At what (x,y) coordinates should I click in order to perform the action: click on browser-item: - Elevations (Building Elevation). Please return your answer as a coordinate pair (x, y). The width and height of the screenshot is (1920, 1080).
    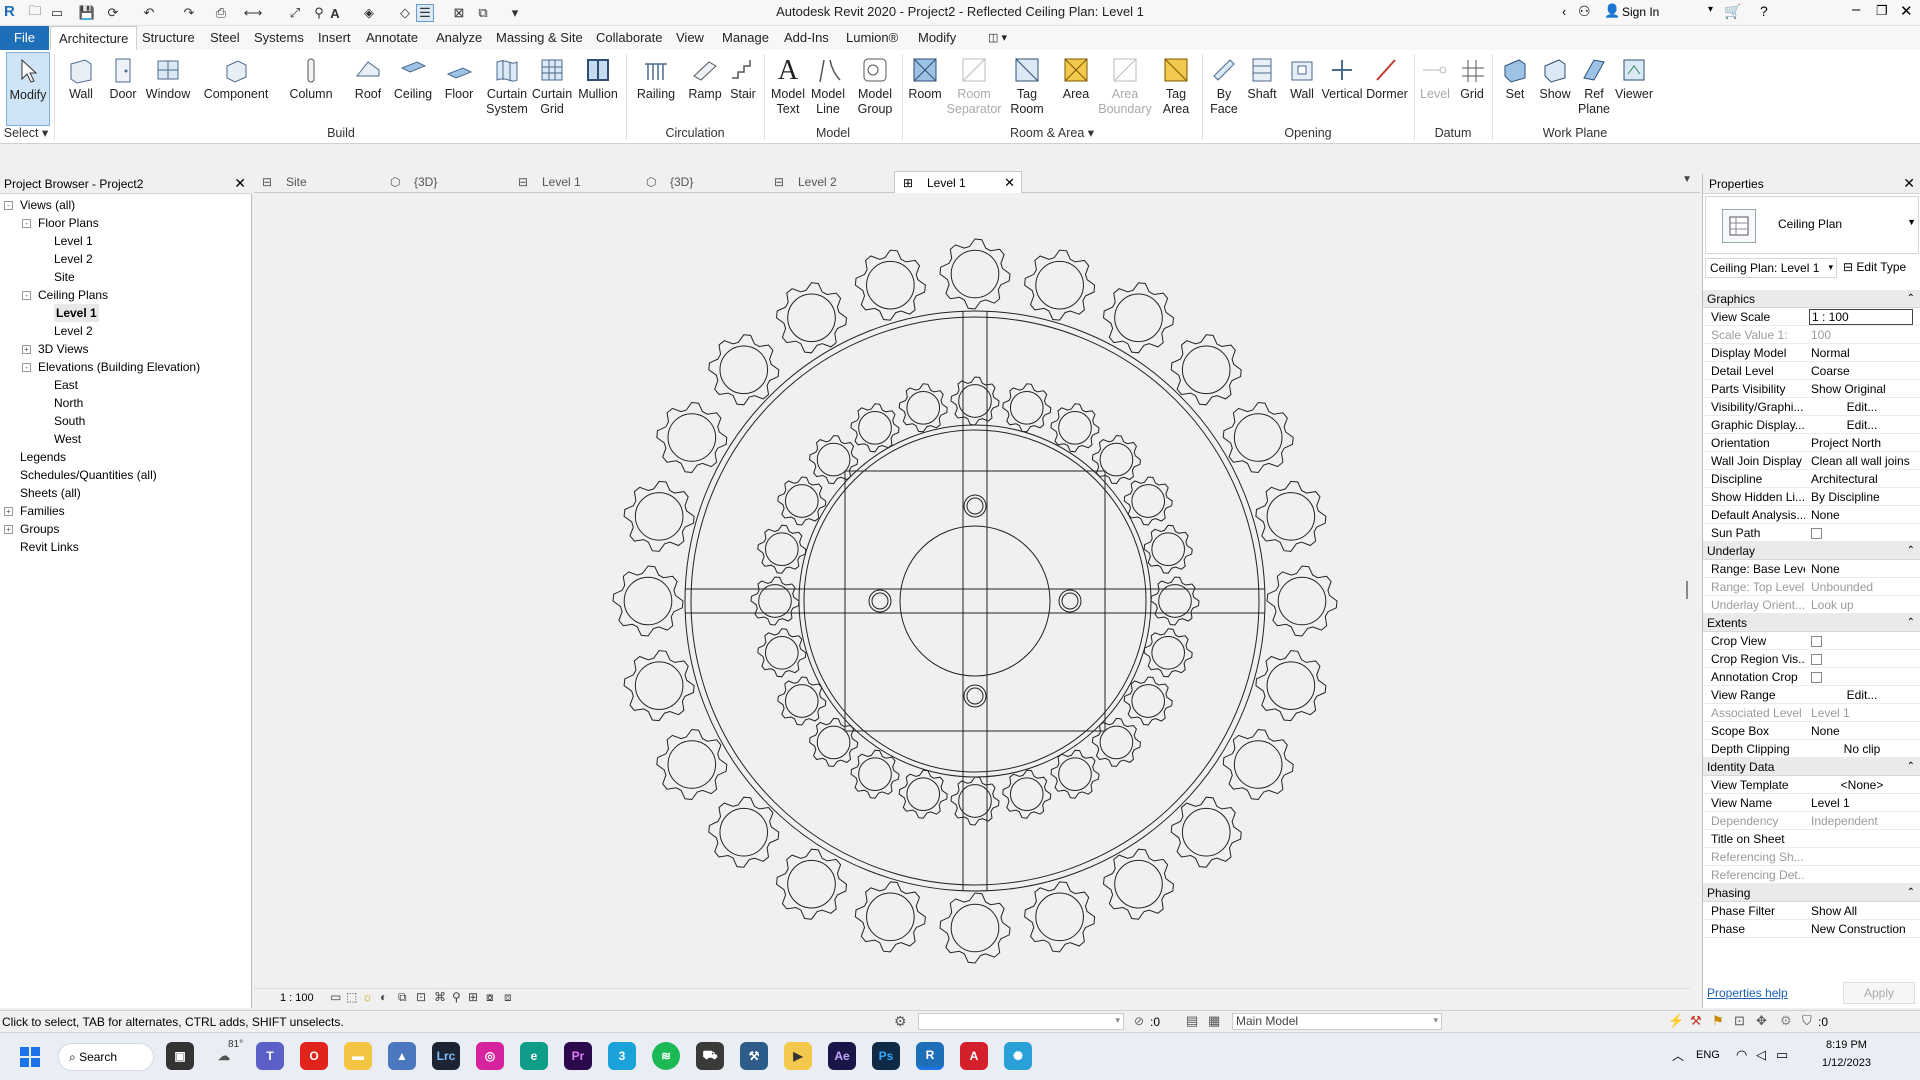
    Looking at the image, I should click on (125, 367).